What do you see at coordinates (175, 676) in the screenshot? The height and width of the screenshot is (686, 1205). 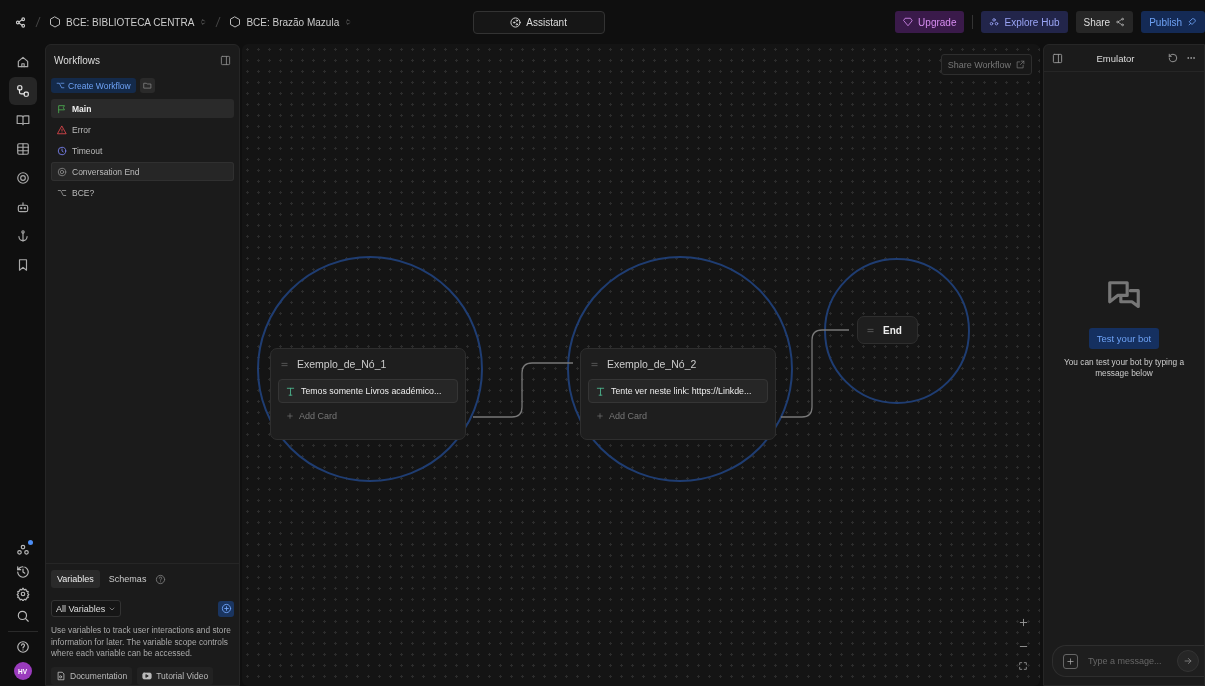 I see `video-link: Tutorial Video` at bounding box center [175, 676].